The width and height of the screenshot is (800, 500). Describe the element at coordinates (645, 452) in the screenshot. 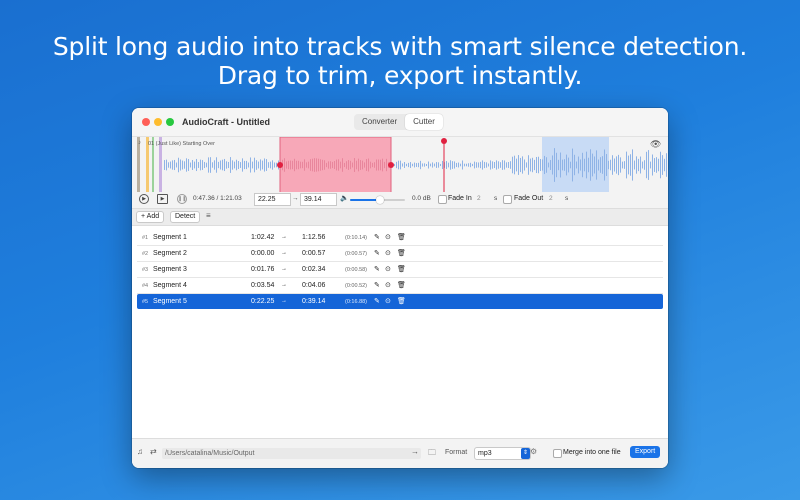

I see `export-button: Export` at that location.